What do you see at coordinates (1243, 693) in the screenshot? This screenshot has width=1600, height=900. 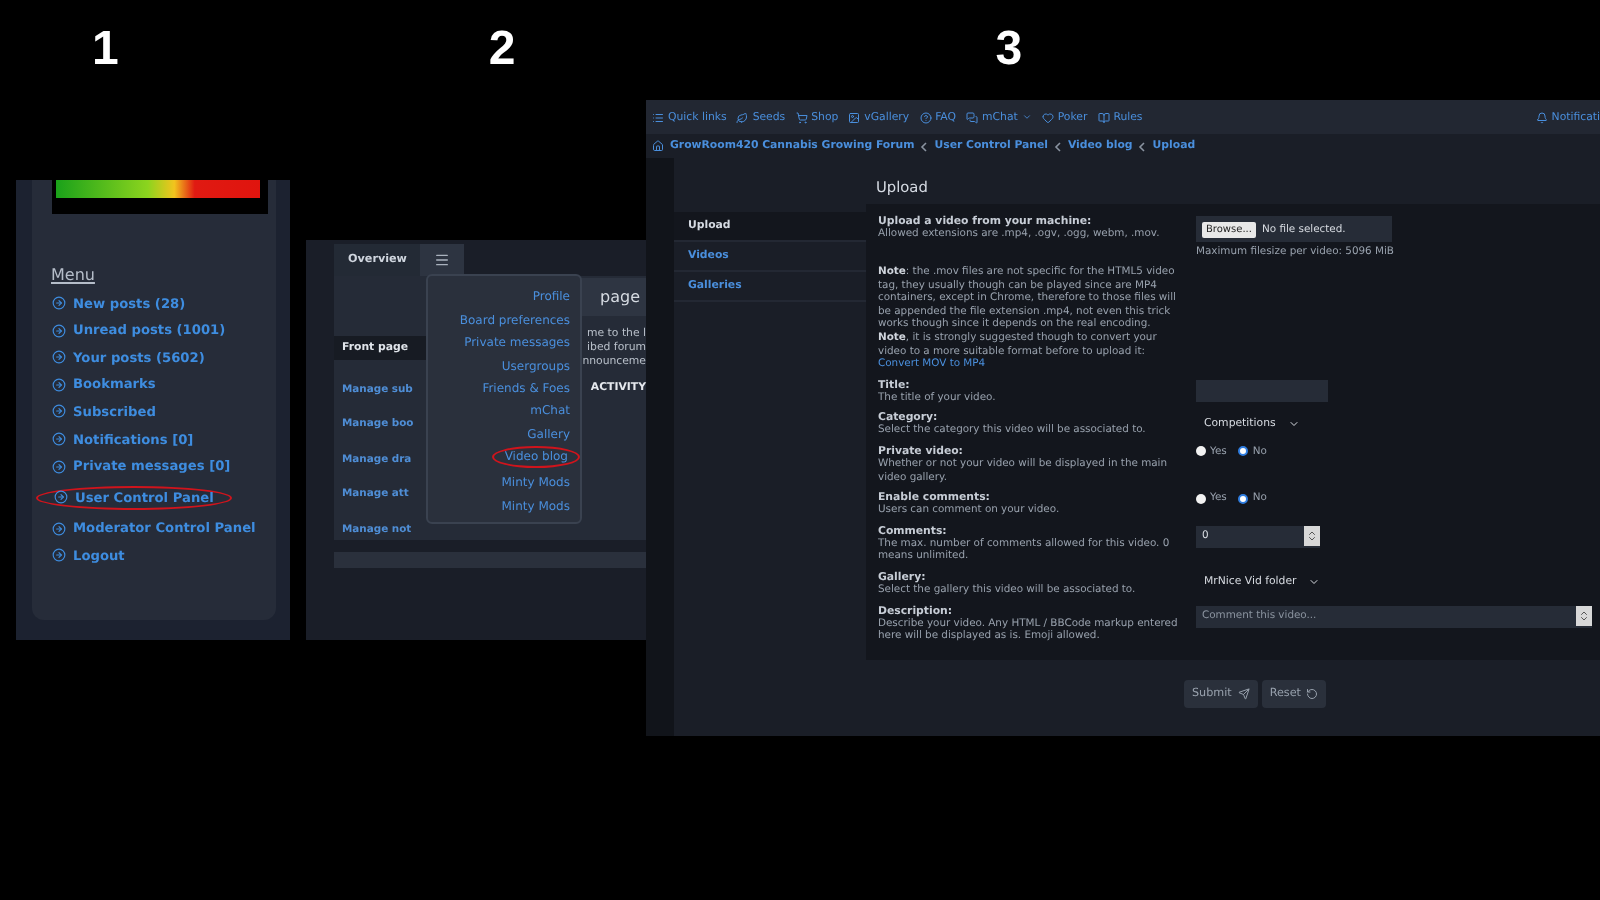 I see `send-icon` at bounding box center [1243, 693].